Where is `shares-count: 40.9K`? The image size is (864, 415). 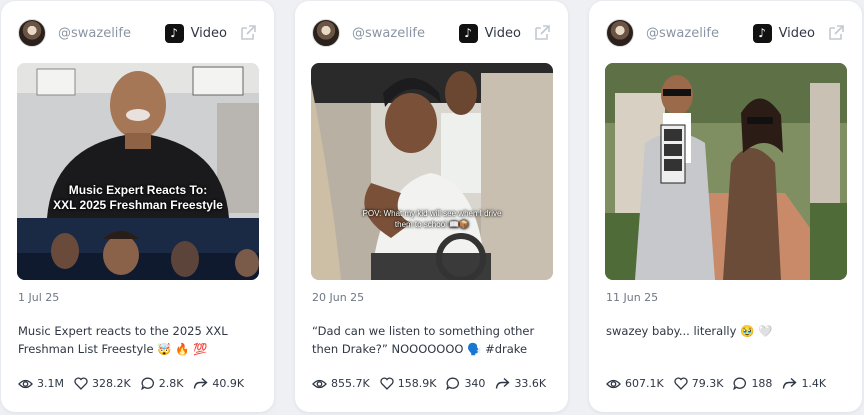 shares-count: 40.9K is located at coordinates (228, 383).